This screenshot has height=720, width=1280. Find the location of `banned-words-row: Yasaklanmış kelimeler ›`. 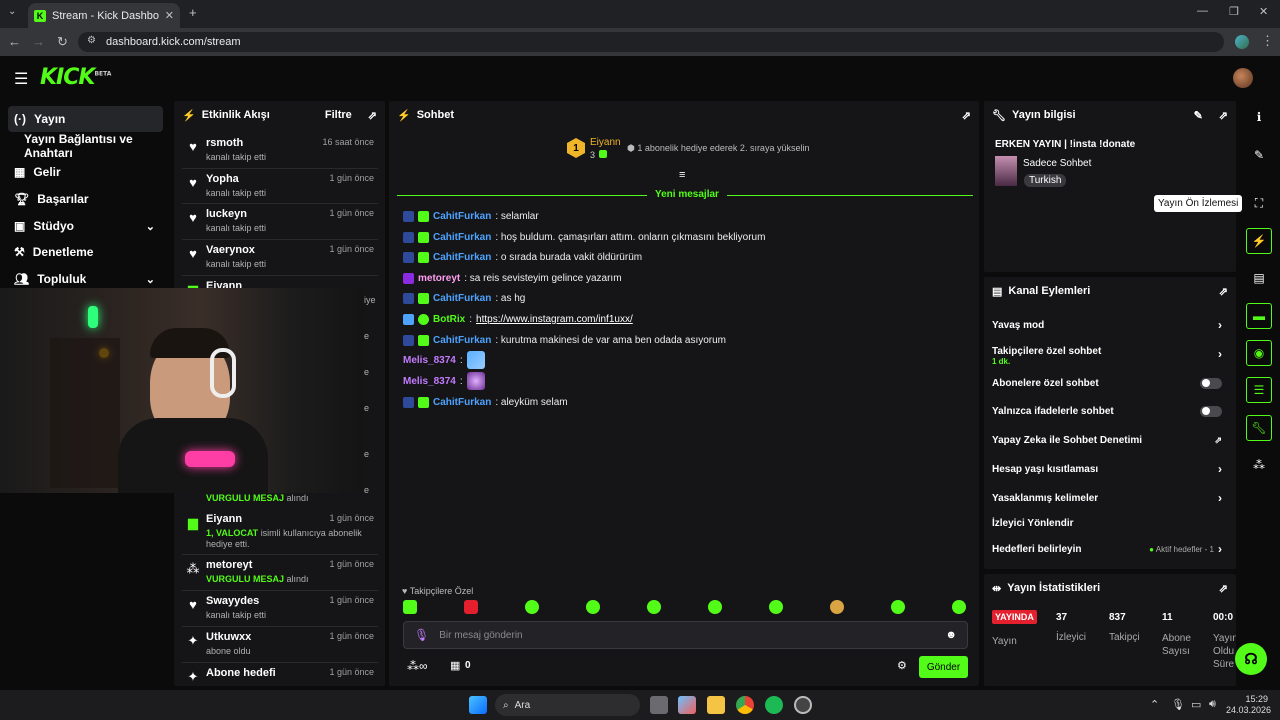

banned-words-row: Yasaklanmış kelimeler › is located at coordinates (1110, 498).